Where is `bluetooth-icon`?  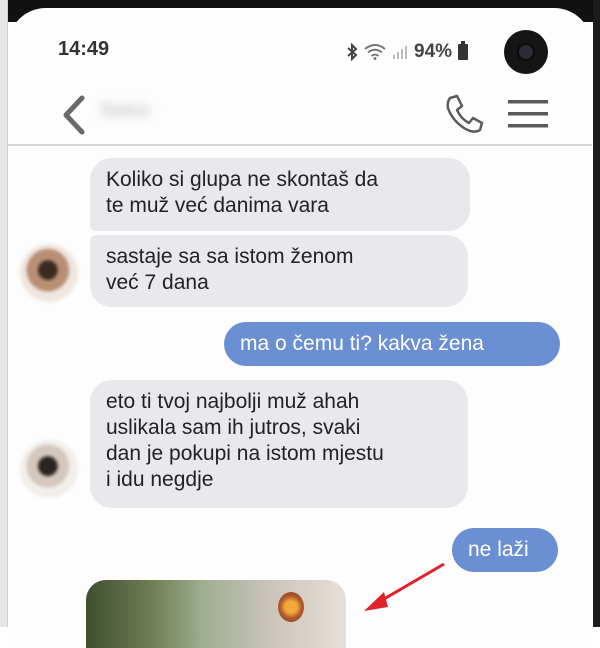
bluetooth-icon is located at coordinates (352, 52).